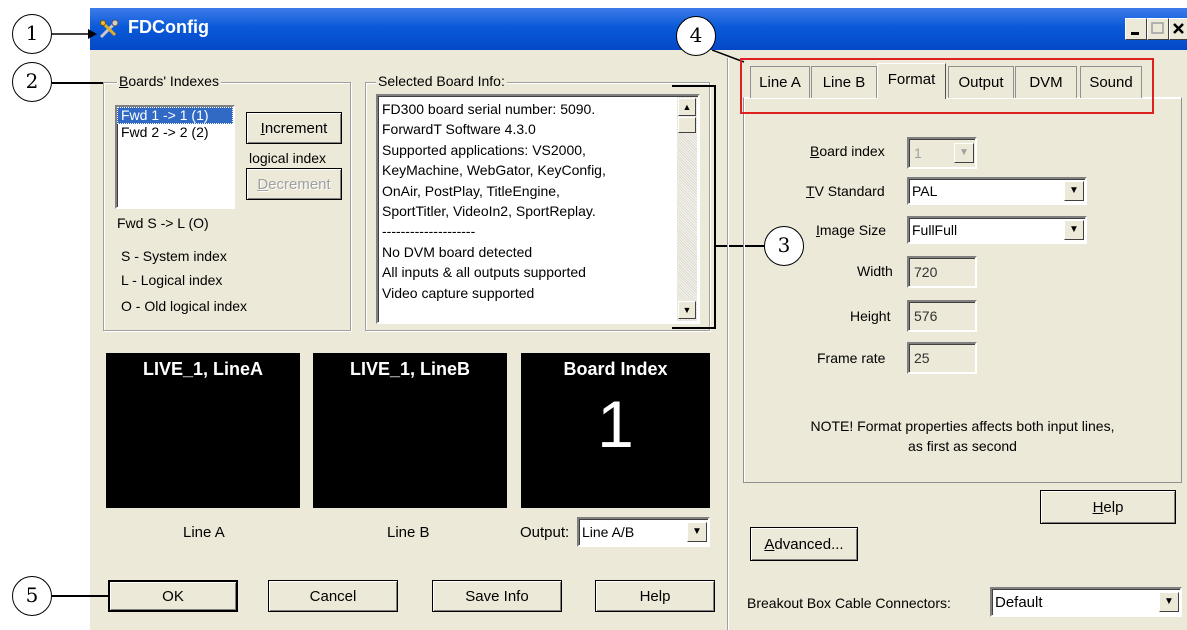 This screenshot has height=630, width=1187. I want to click on decrement-button: Decrement, so click(294, 184).